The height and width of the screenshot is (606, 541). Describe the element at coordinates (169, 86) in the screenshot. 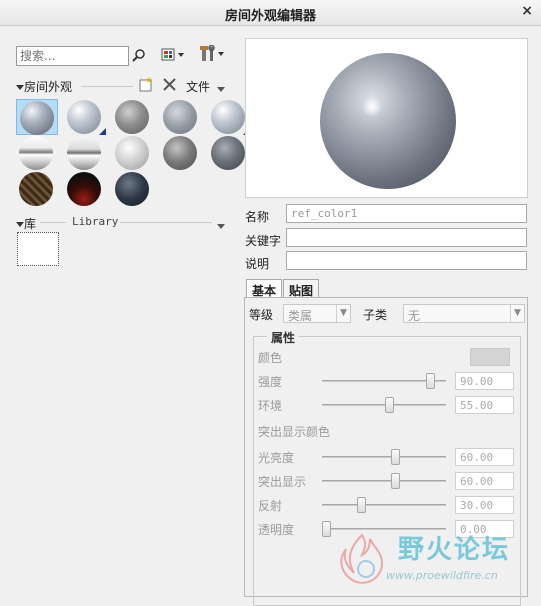

I see `delete-icon` at that location.